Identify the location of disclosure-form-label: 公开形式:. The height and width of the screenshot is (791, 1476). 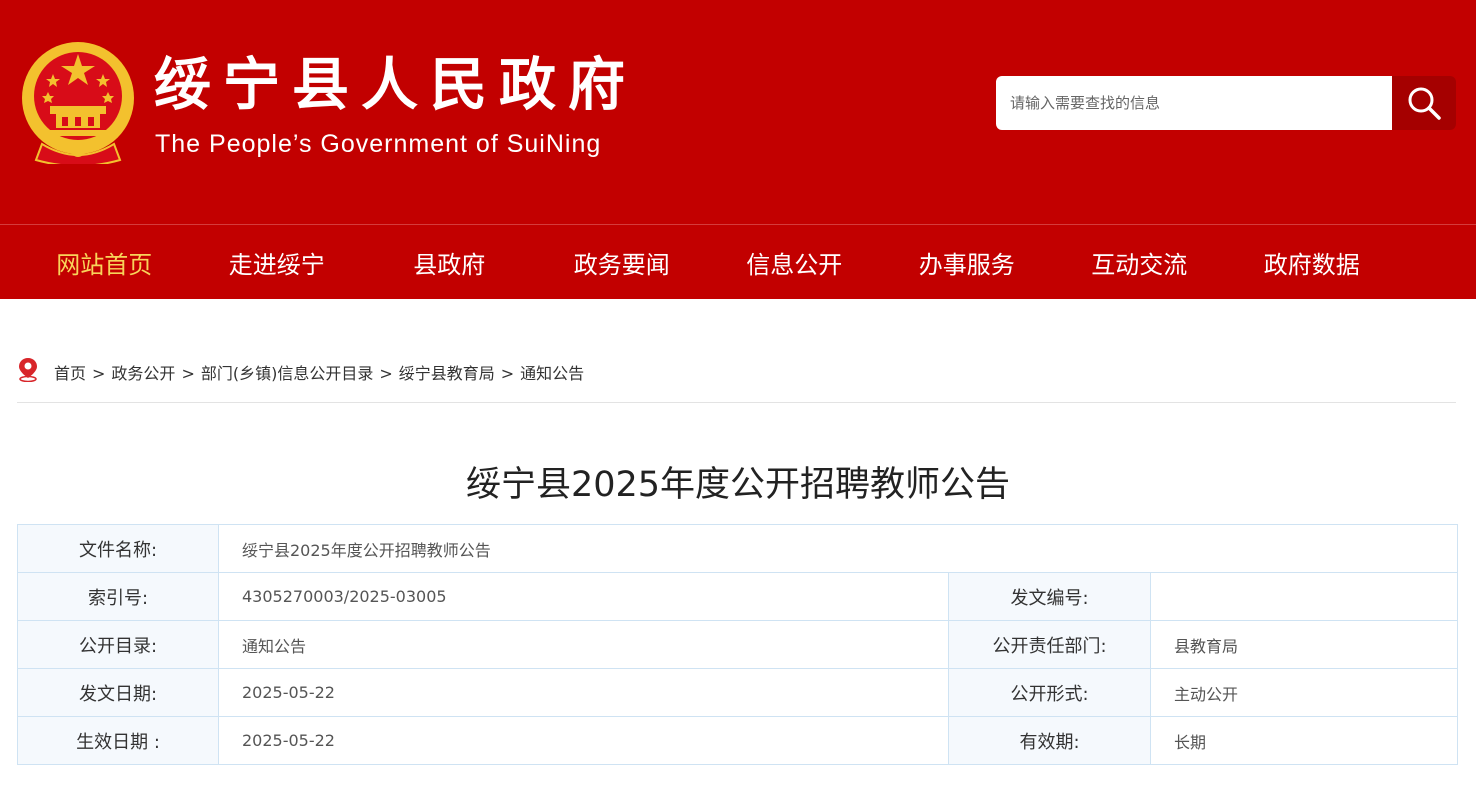
(1049, 692).